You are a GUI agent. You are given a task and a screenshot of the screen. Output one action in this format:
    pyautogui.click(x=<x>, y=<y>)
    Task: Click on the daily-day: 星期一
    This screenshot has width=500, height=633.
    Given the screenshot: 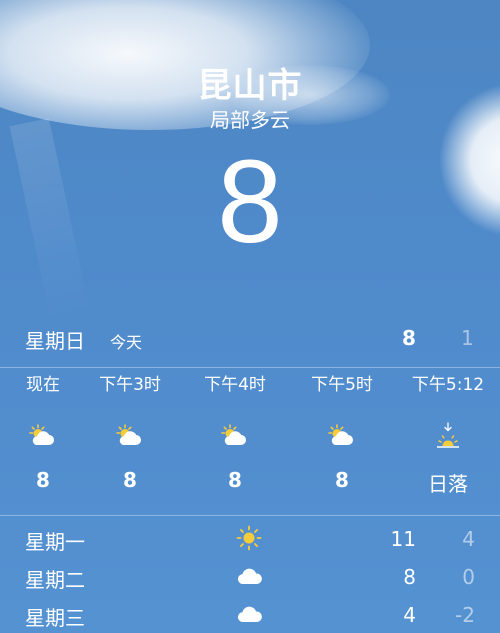 What is the action you would take?
    pyautogui.click(x=55, y=542)
    